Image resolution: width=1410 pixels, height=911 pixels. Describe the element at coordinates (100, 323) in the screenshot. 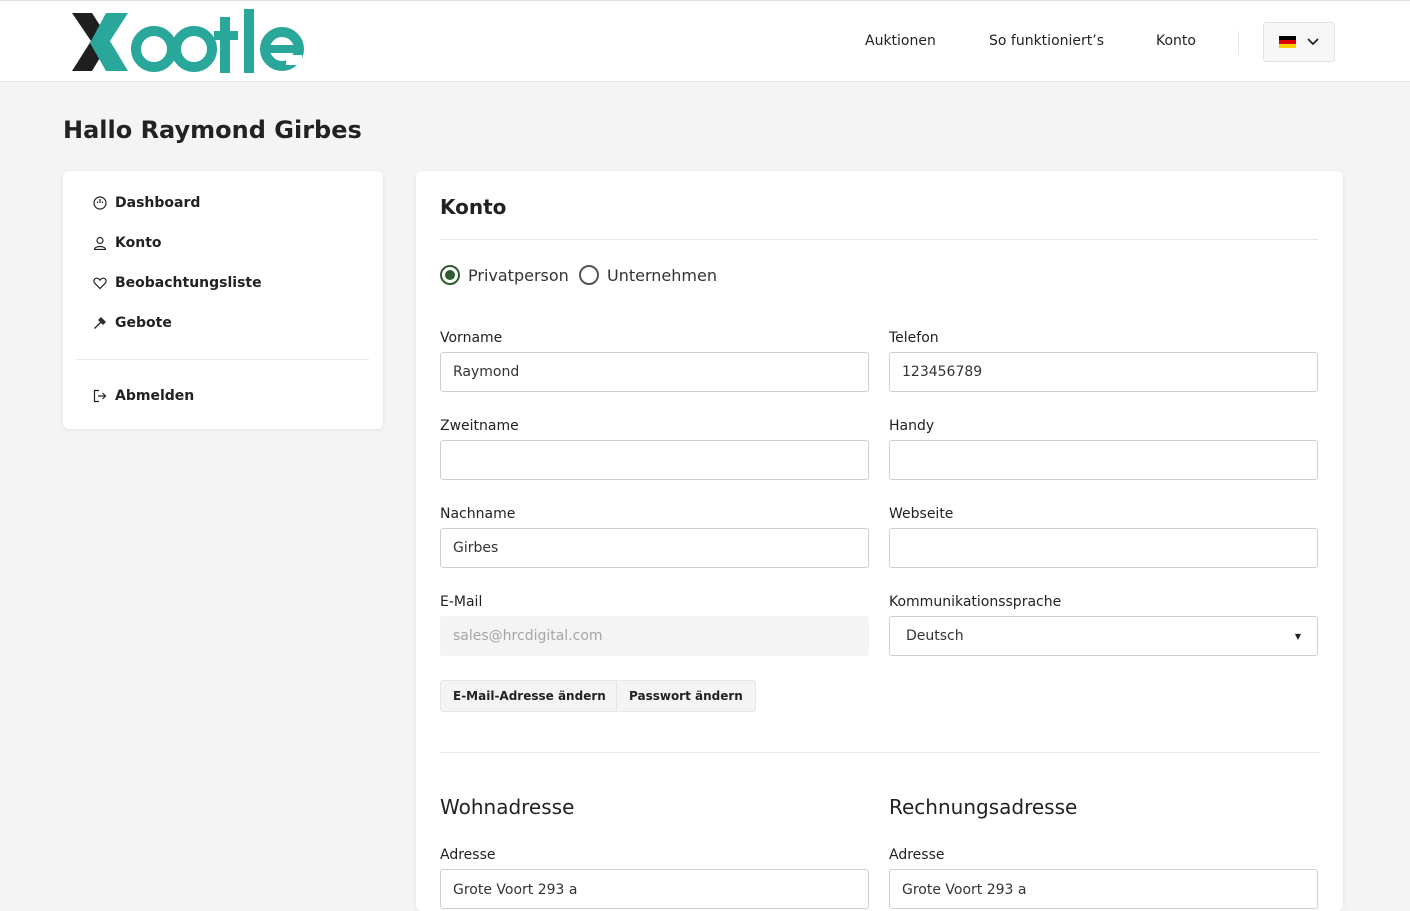

I see `gavel-icon` at that location.